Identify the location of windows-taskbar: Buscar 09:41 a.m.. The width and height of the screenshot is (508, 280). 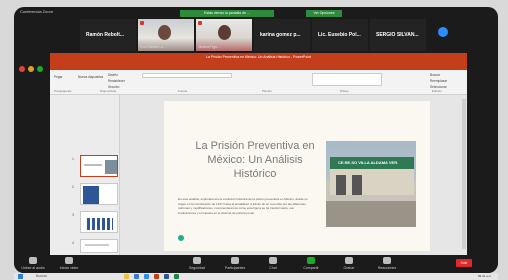
(256, 276).